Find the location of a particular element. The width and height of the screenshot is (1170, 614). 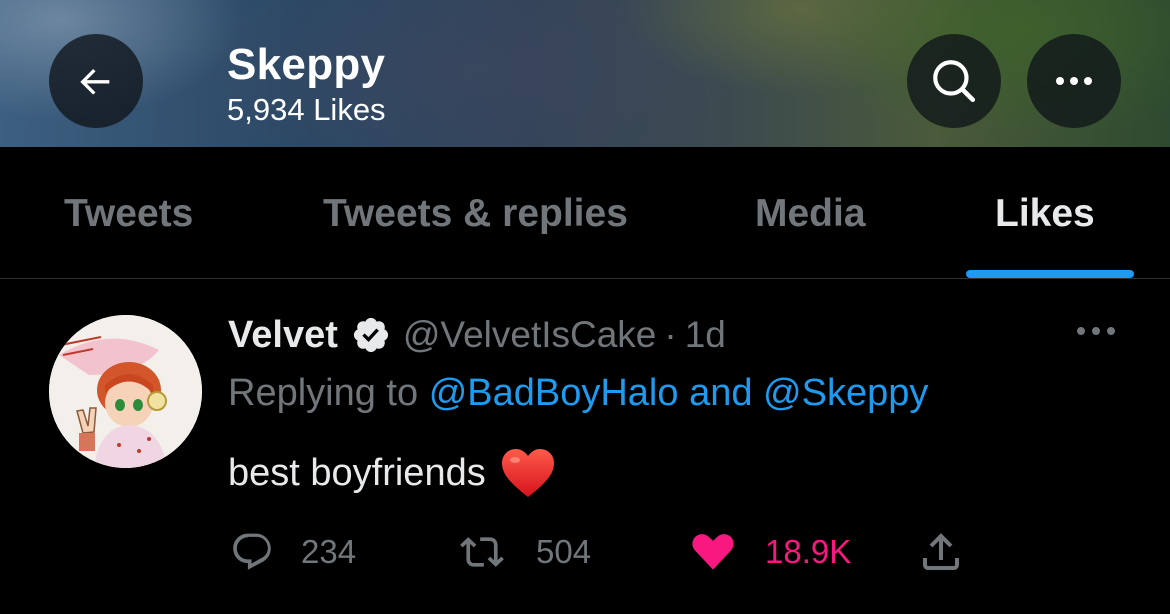

tweet-time: 1d is located at coordinates (705, 335).